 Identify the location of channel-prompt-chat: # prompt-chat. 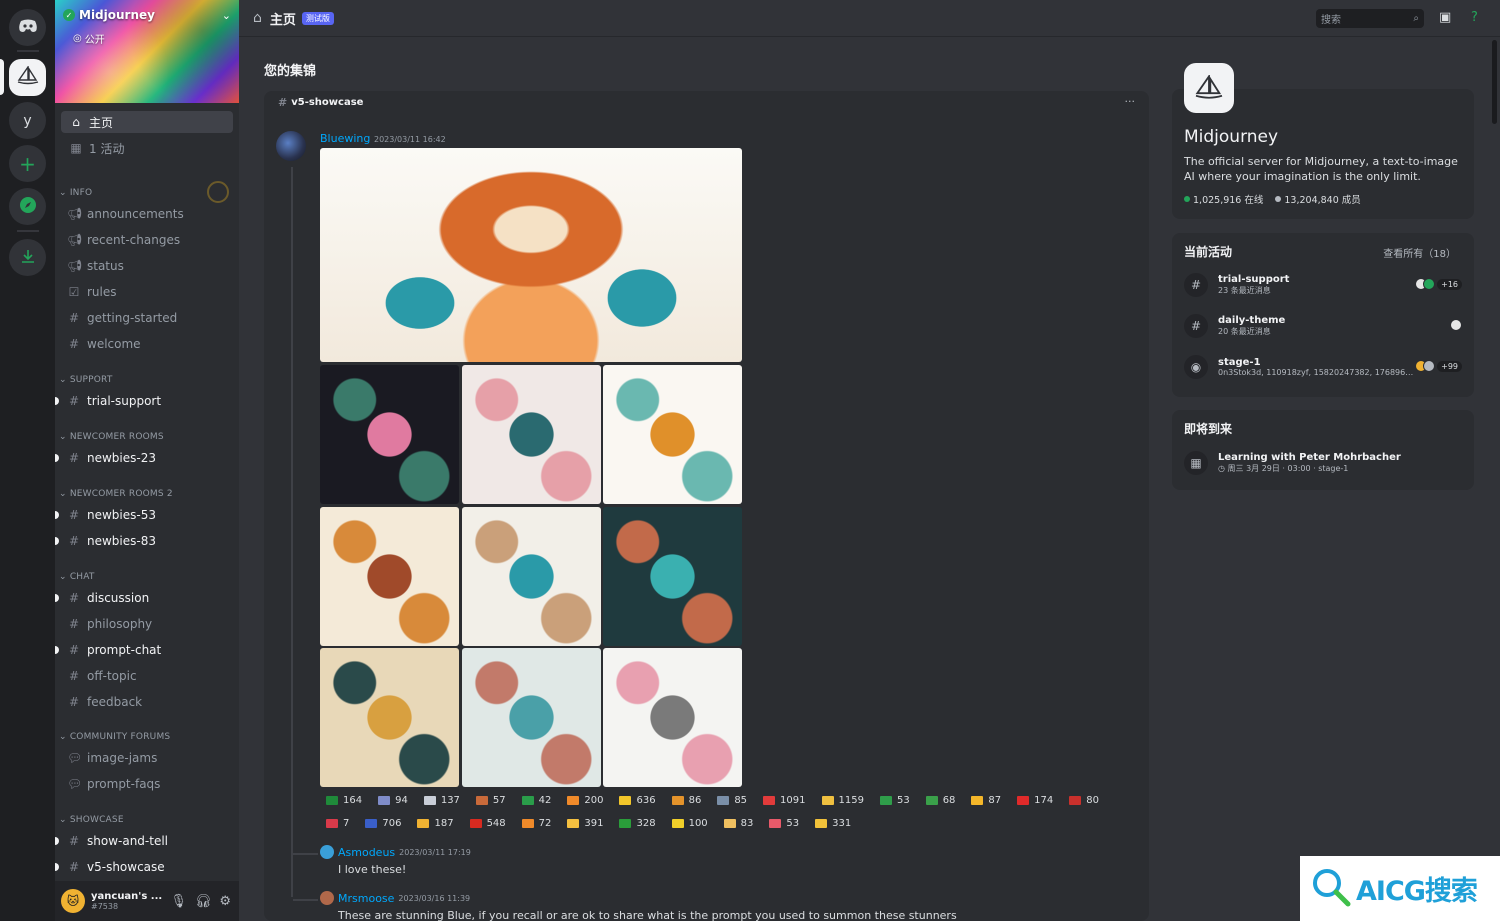
(144, 650).